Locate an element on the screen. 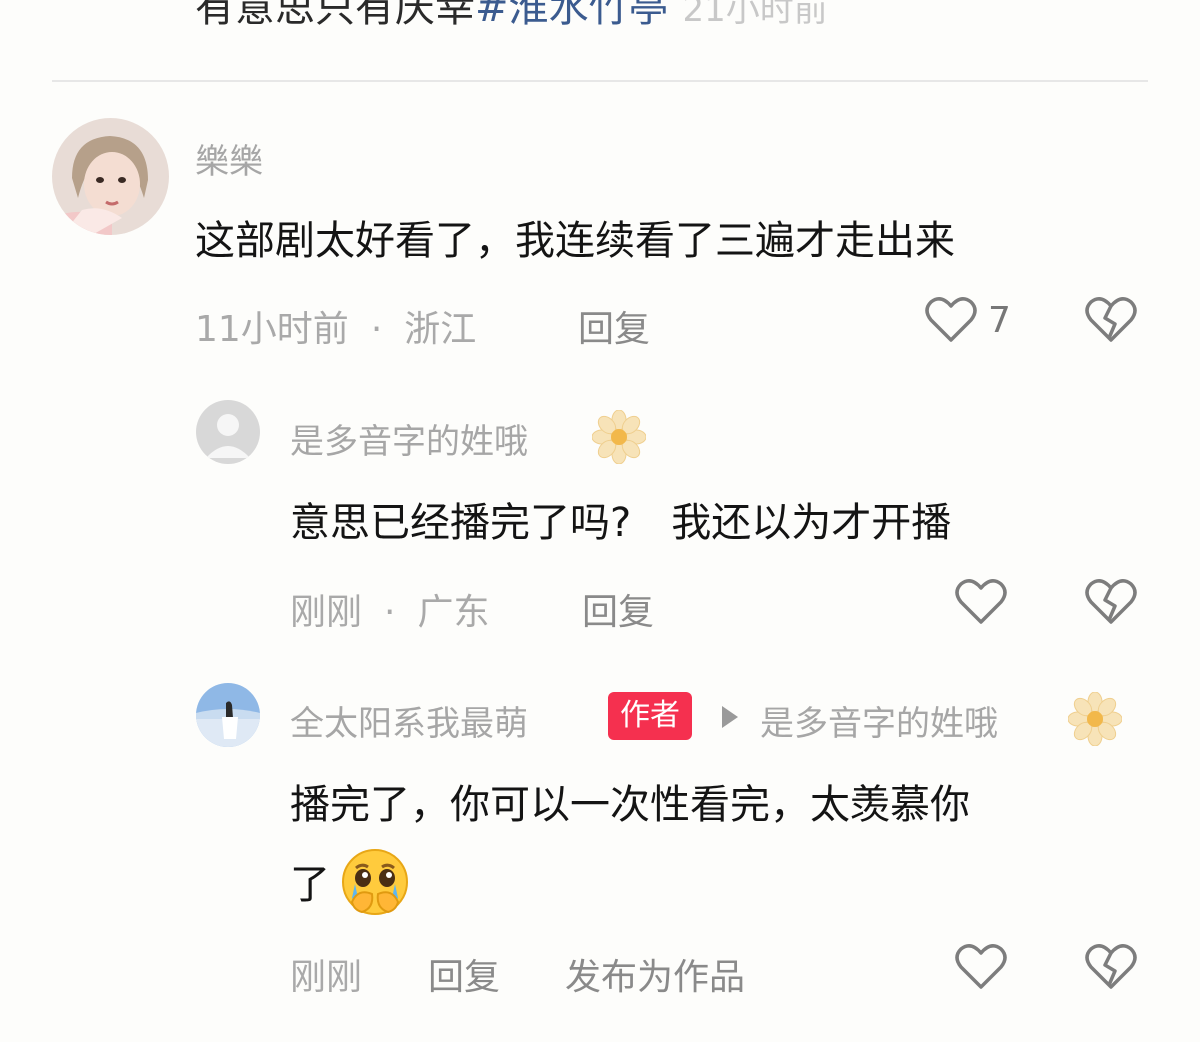  comment-username: 全太阳系我最萌 is located at coordinates (409, 720).